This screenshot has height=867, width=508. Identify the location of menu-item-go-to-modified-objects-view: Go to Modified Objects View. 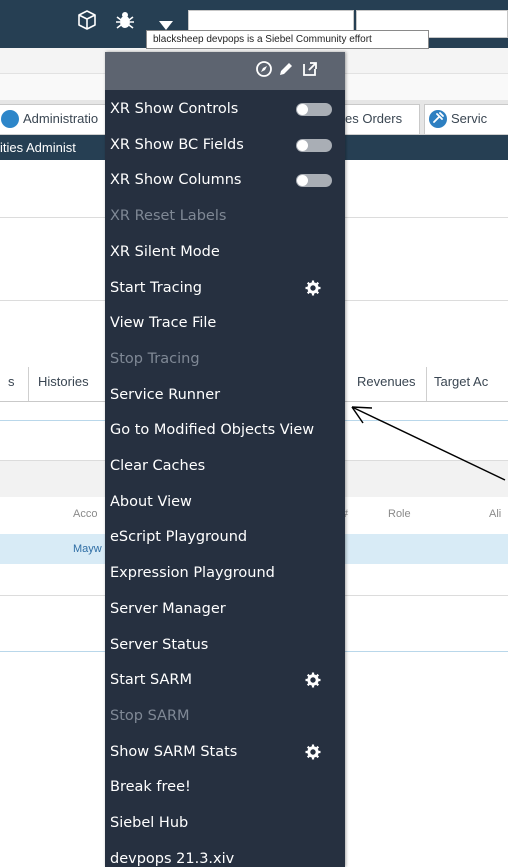
(212, 430).